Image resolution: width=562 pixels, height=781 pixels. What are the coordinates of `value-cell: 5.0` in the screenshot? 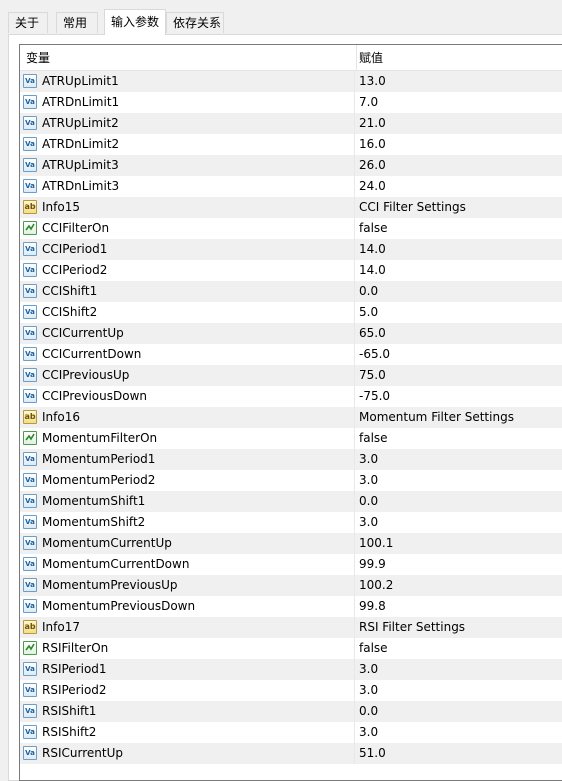 It's located at (458, 312).